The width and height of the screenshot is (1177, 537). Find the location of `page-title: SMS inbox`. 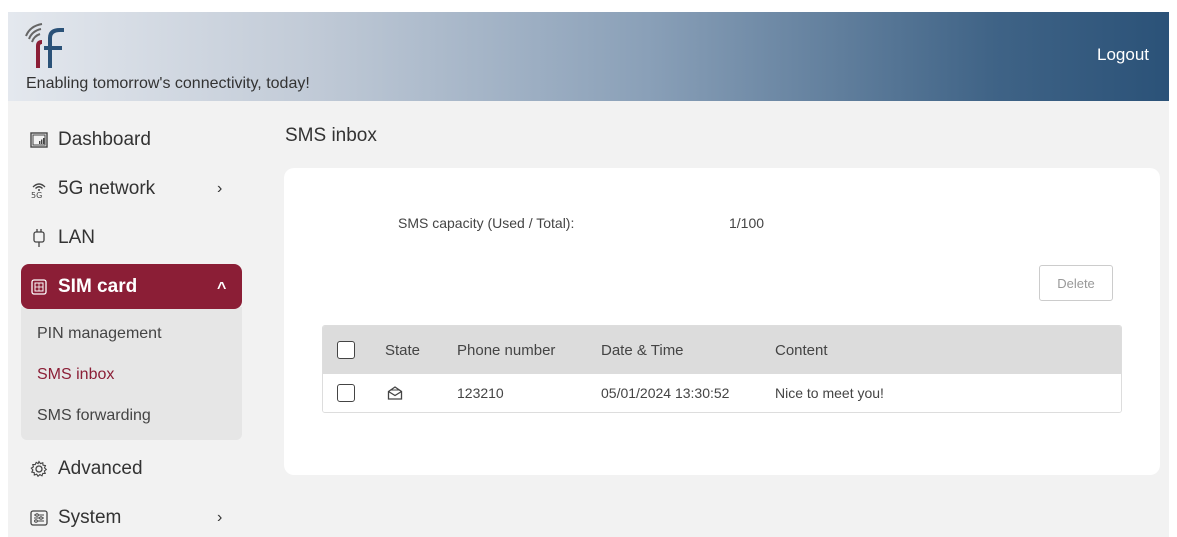

page-title: SMS inbox is located at coordinates (331, 135).